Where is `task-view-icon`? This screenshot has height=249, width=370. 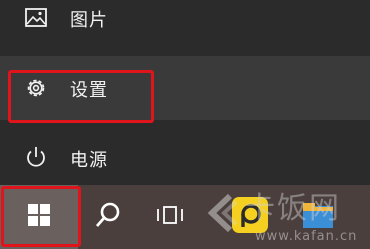 task-view-icon is located at coordinates (170, 217).